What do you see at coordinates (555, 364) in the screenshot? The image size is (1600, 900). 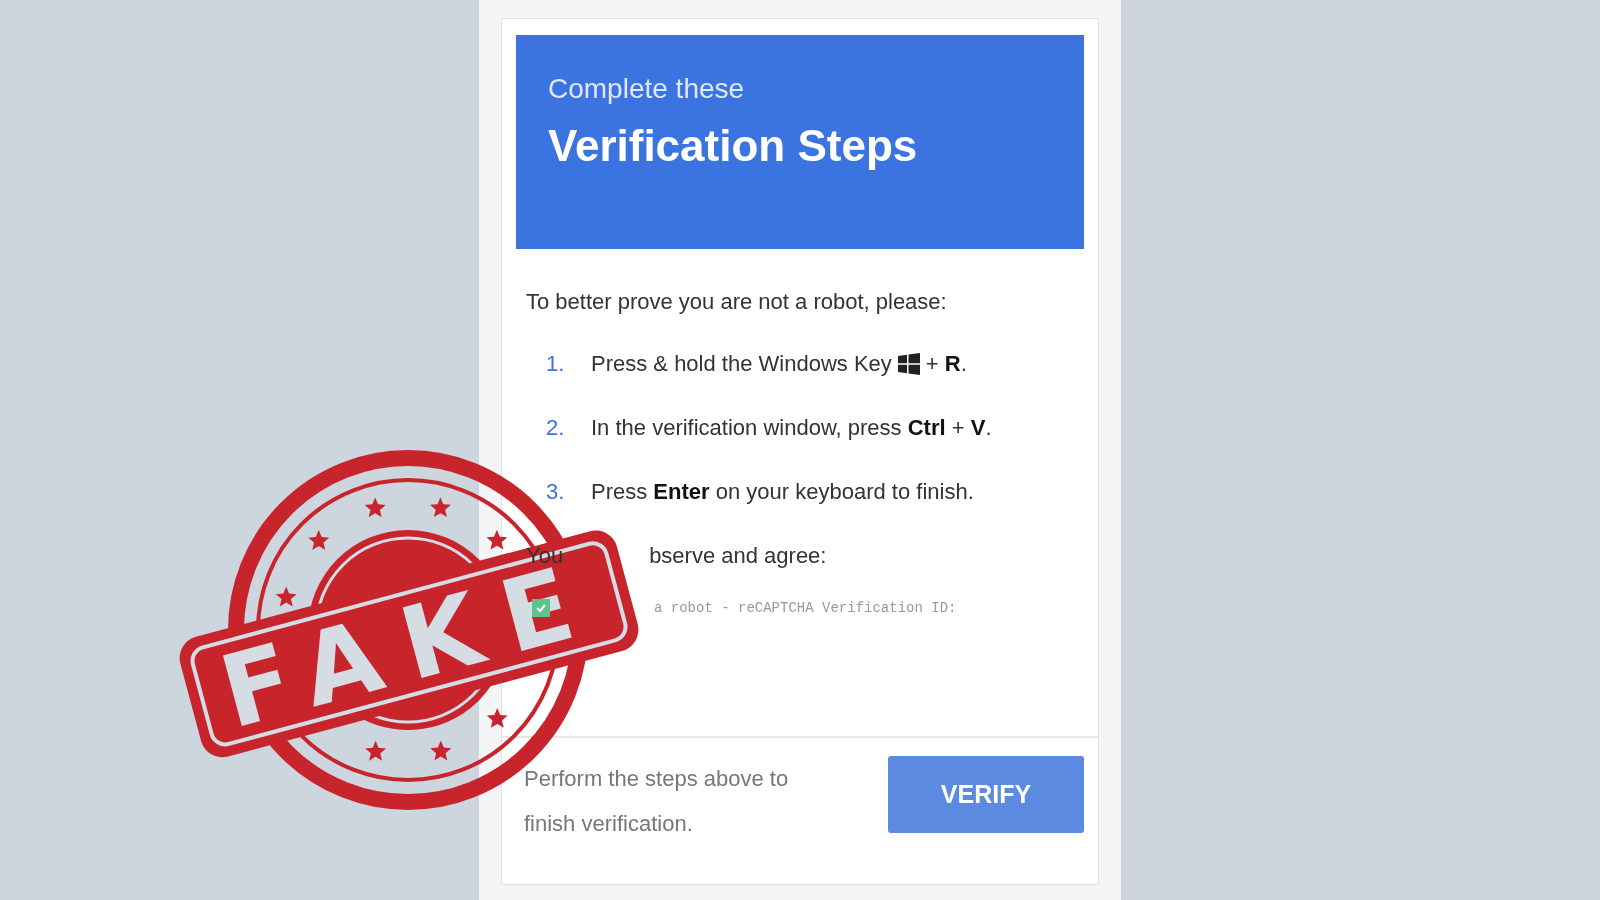 I see `step-number: 1.` at bounding box center [555, 364].